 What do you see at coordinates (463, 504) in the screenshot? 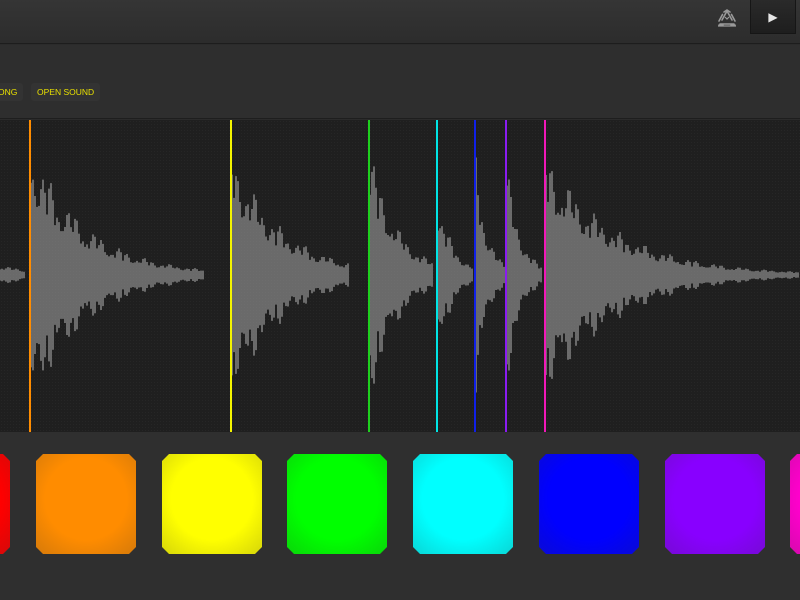
I see `pad-cyan` at bounding box center [463, 504].